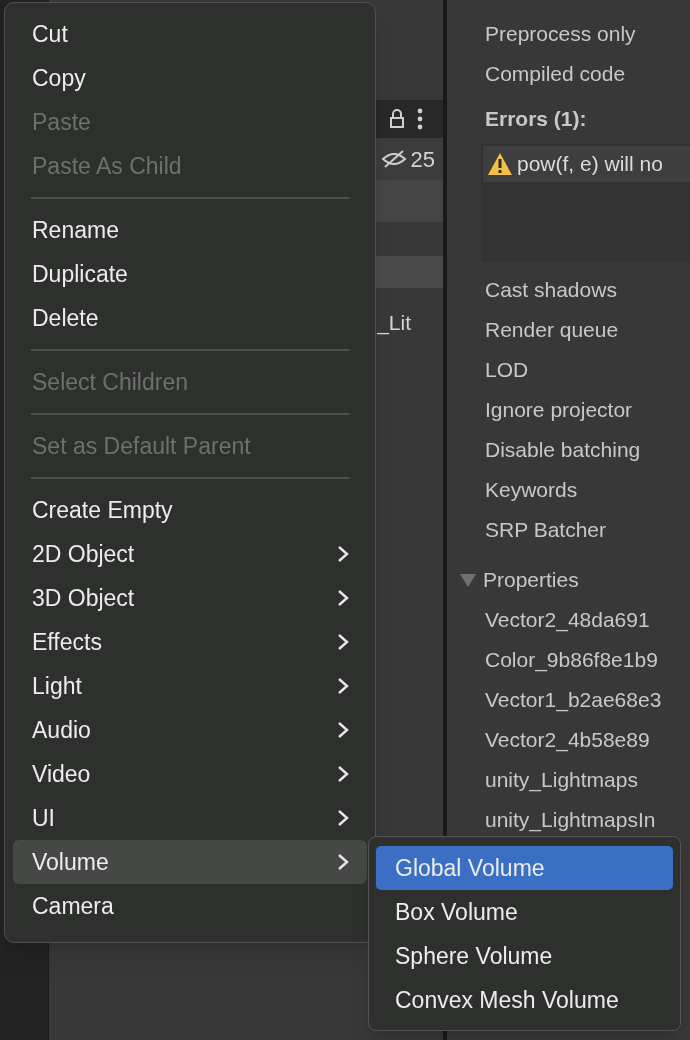  What do you see at coordinates (190, 774) in the screenshot?
I see `menu-item: Video` at bounding box center [190, 774].